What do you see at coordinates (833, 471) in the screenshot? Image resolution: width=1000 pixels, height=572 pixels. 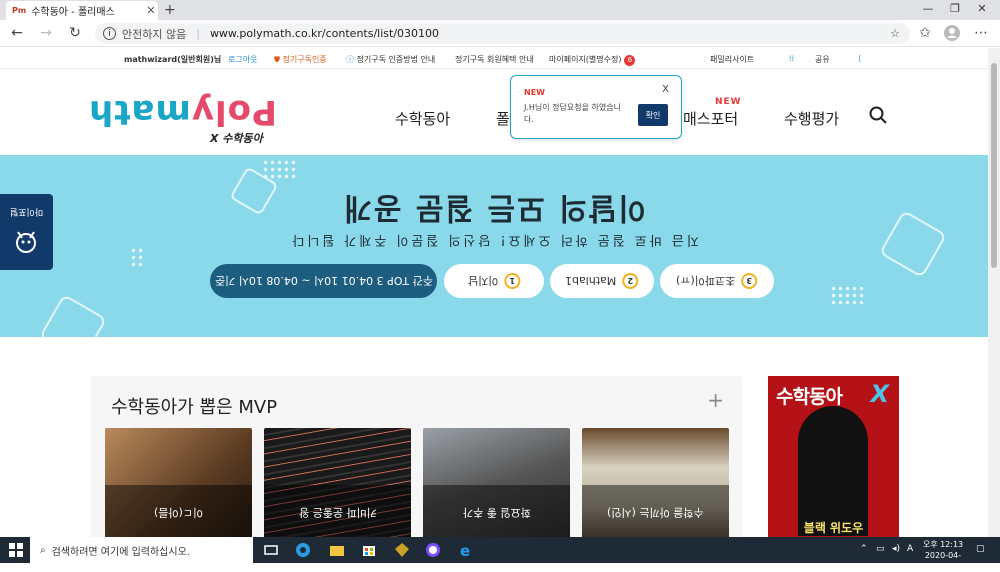 I see `cover-figure` at bounding box center [833, 471].